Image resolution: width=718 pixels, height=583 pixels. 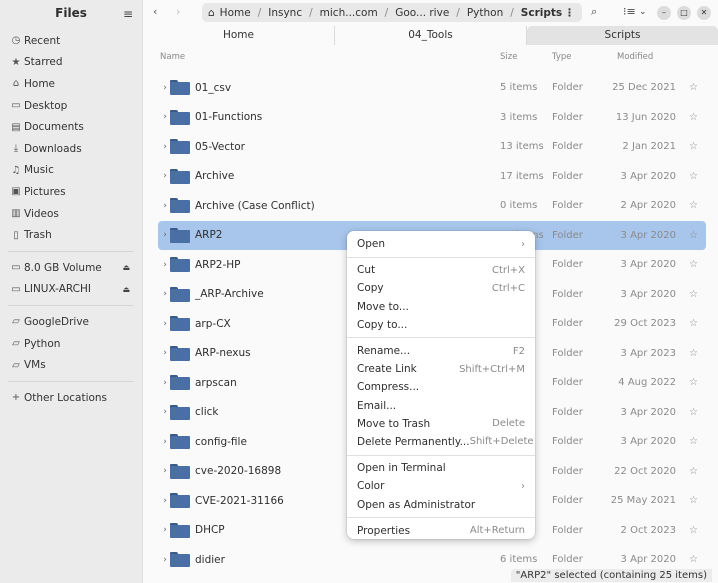 What do you see at coordinates (629, 11) in the screenshot?
I see `view-options-icon: ⁝≡` at bounding box center [629, 11].